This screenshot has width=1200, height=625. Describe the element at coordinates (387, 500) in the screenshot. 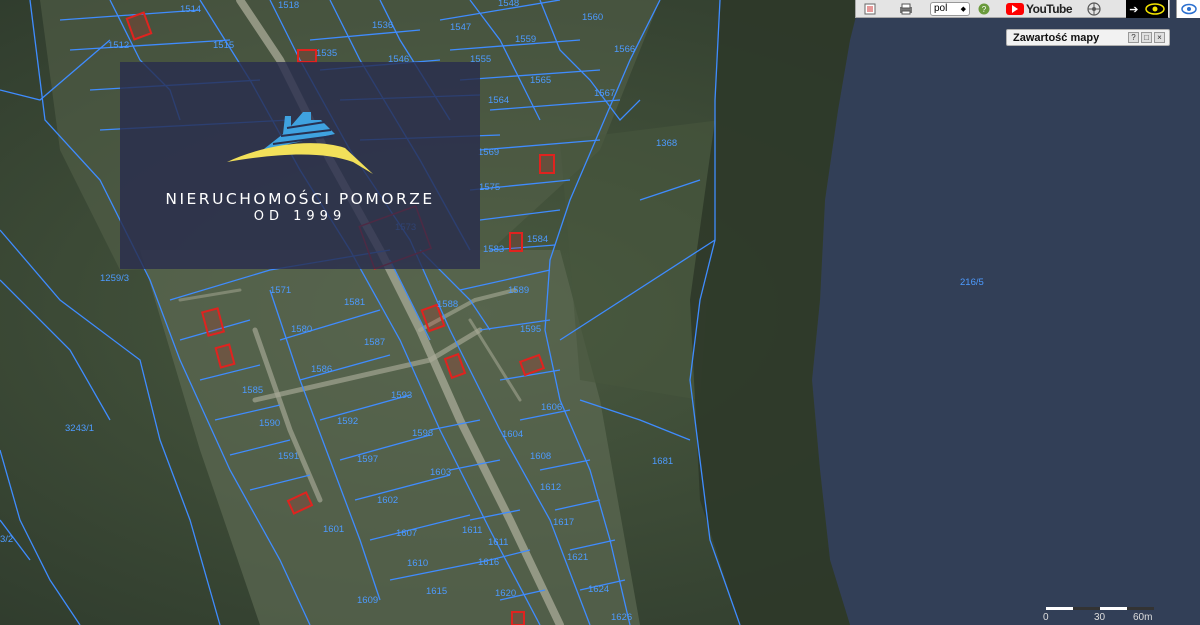

I see `parcel-number: 1602` at that location.